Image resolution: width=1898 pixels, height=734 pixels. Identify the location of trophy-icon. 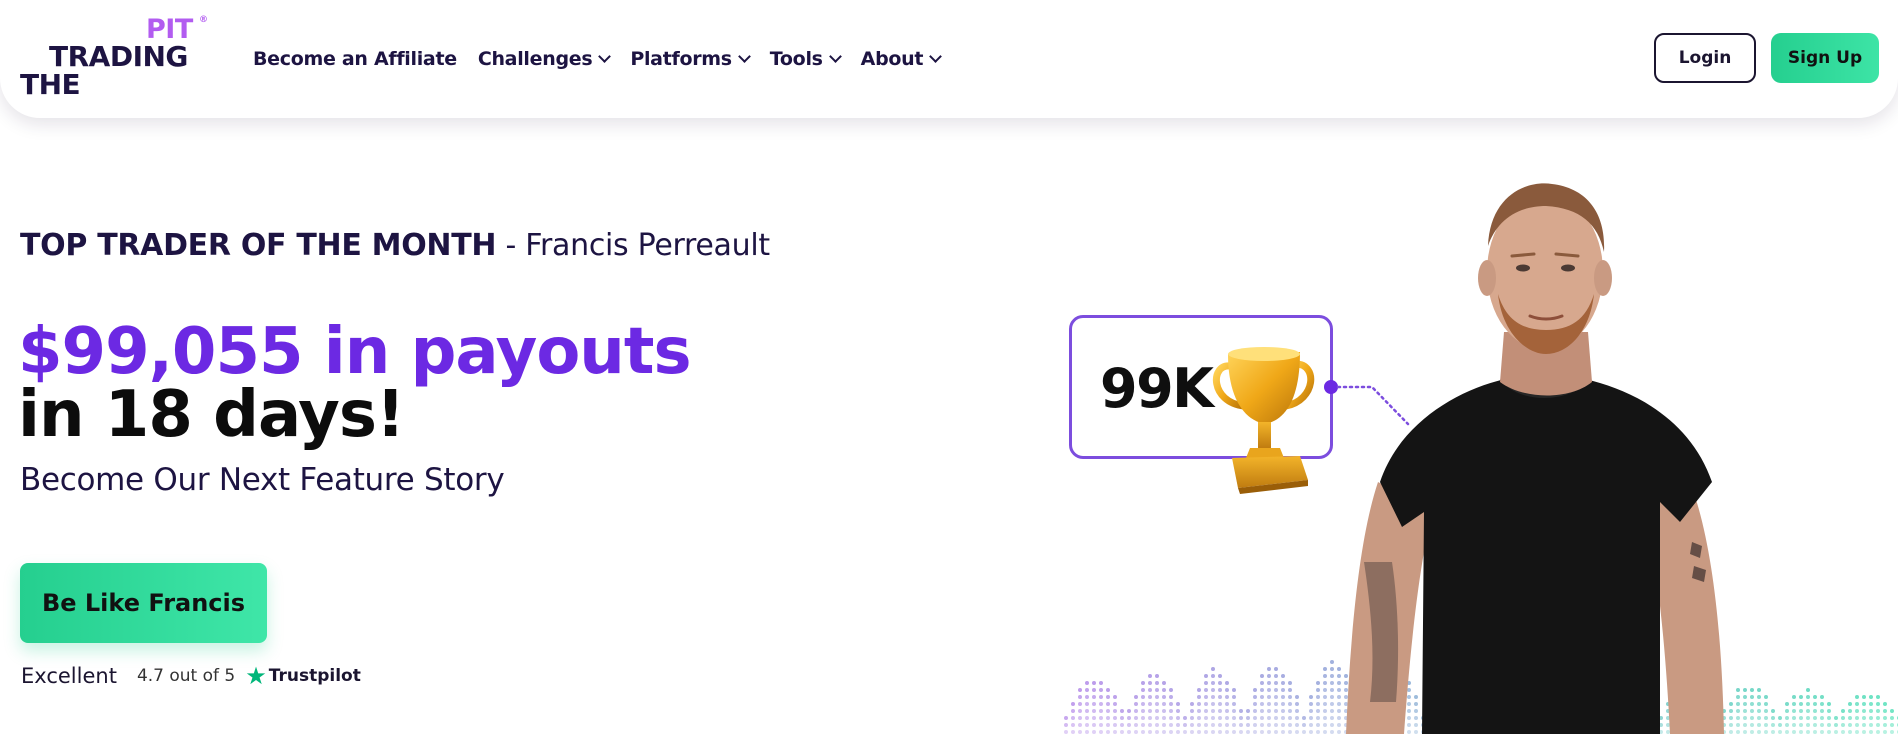
(1263, 420).